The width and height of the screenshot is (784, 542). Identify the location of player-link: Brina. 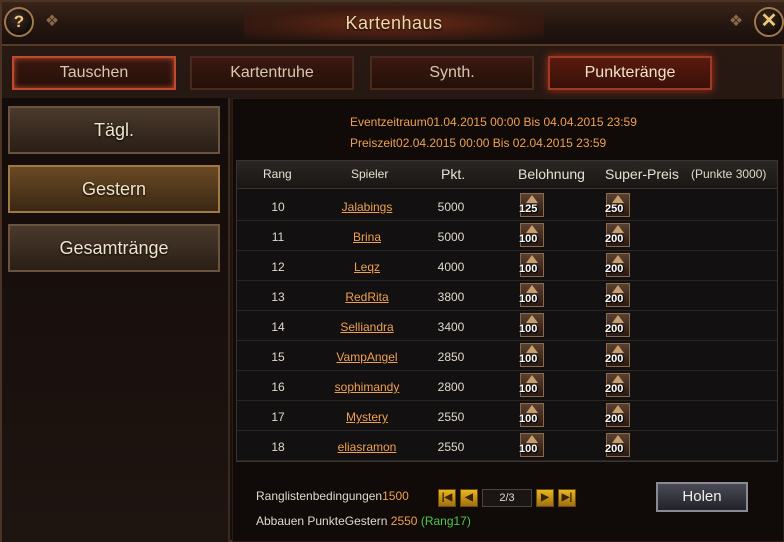
(367, 237).